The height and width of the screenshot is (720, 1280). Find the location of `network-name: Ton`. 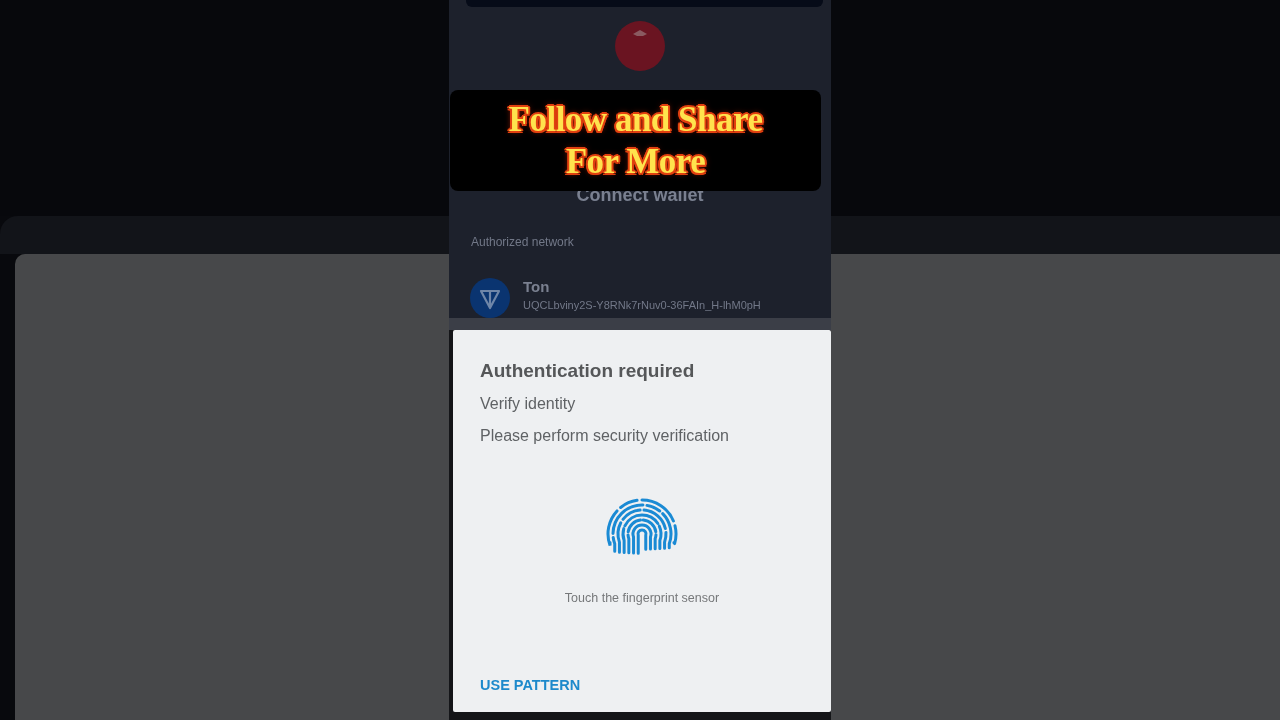

network-name: Ton is located at coordinates (537, 287).